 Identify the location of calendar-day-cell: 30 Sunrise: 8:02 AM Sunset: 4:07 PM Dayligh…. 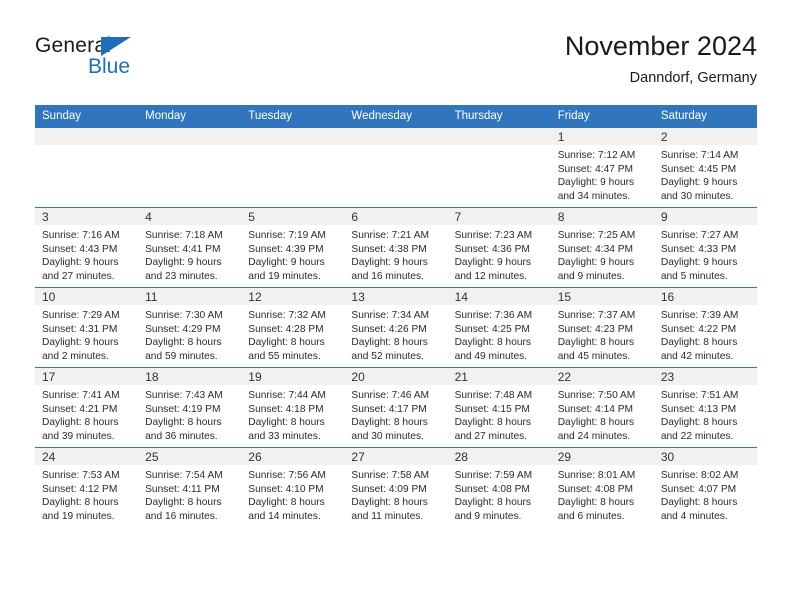
(705, 487).